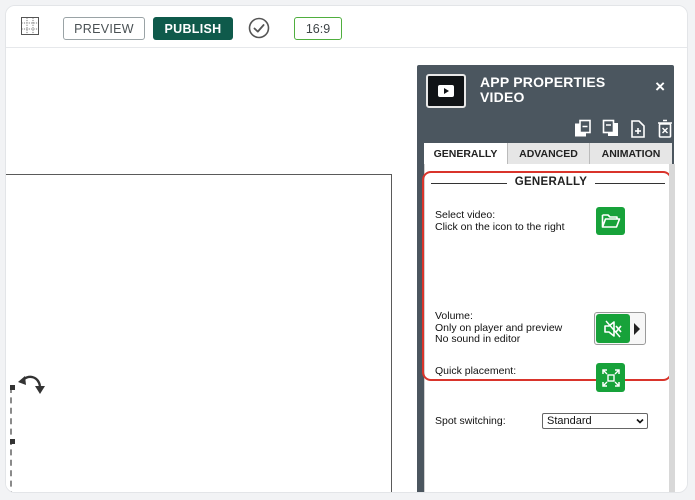 The image size is (695, 500). What do you see at coordinates (259, 28) in the screenshot?
I see `check-circle-icon` at bounding box center [259, 28].